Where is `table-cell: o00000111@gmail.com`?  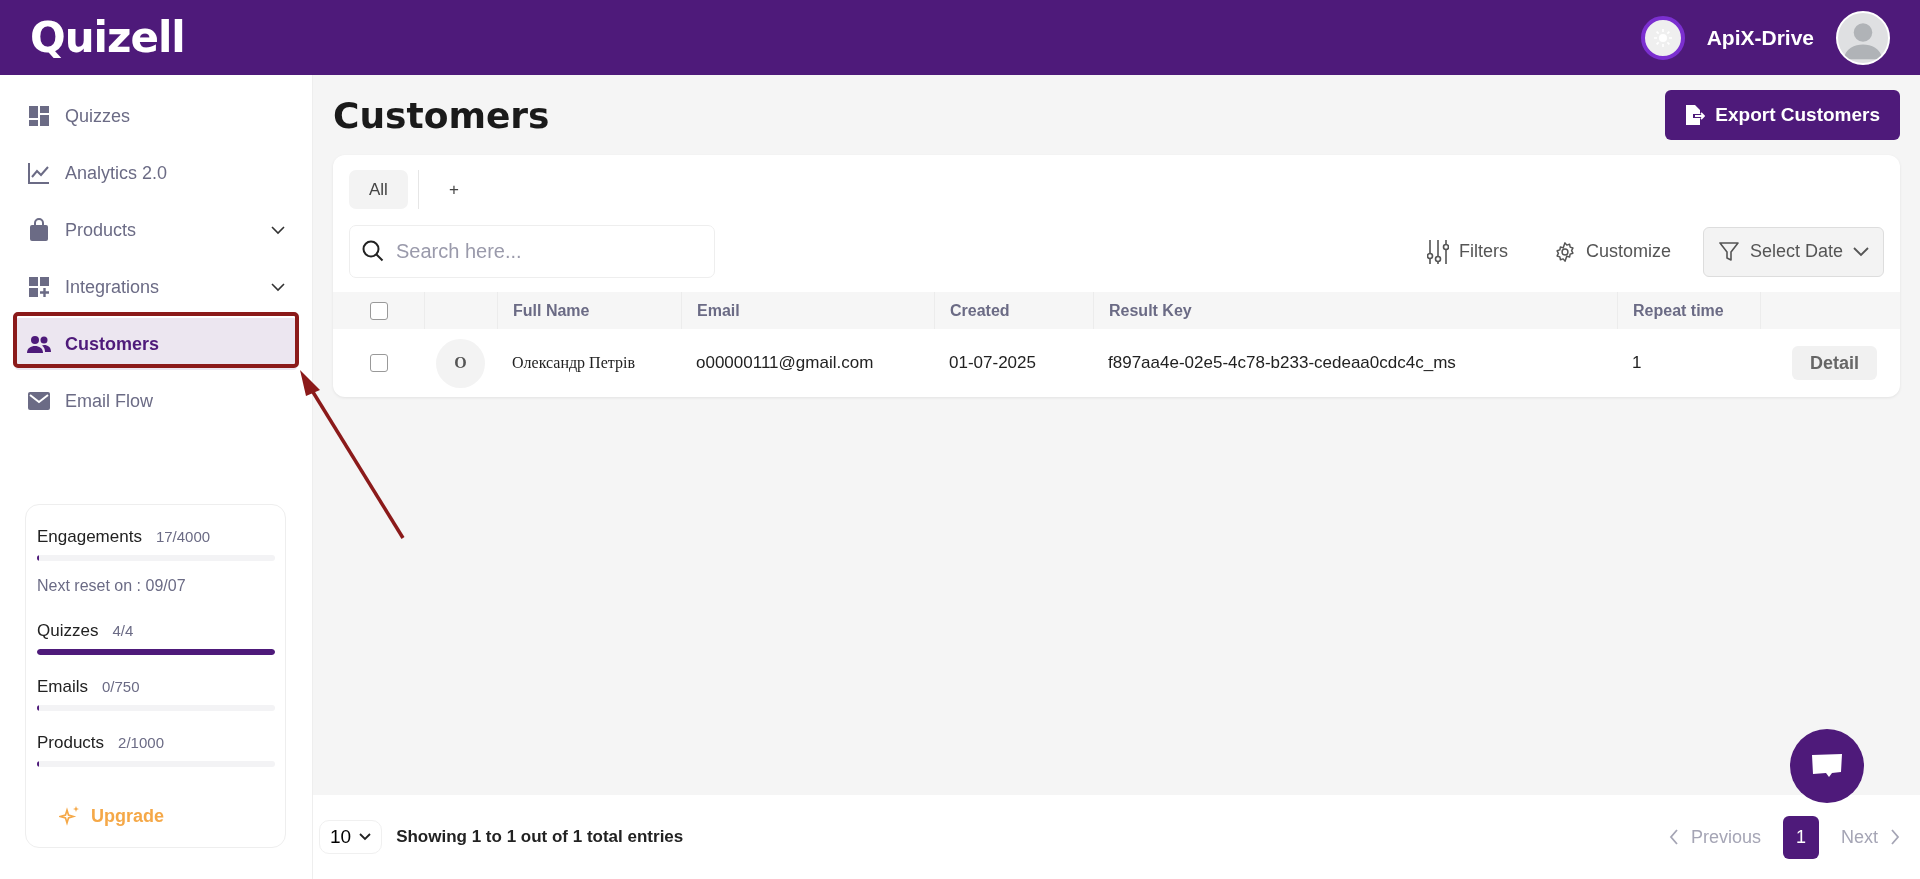 table-cell: o00000111@gmail.com is located at coordinates (785, 363).